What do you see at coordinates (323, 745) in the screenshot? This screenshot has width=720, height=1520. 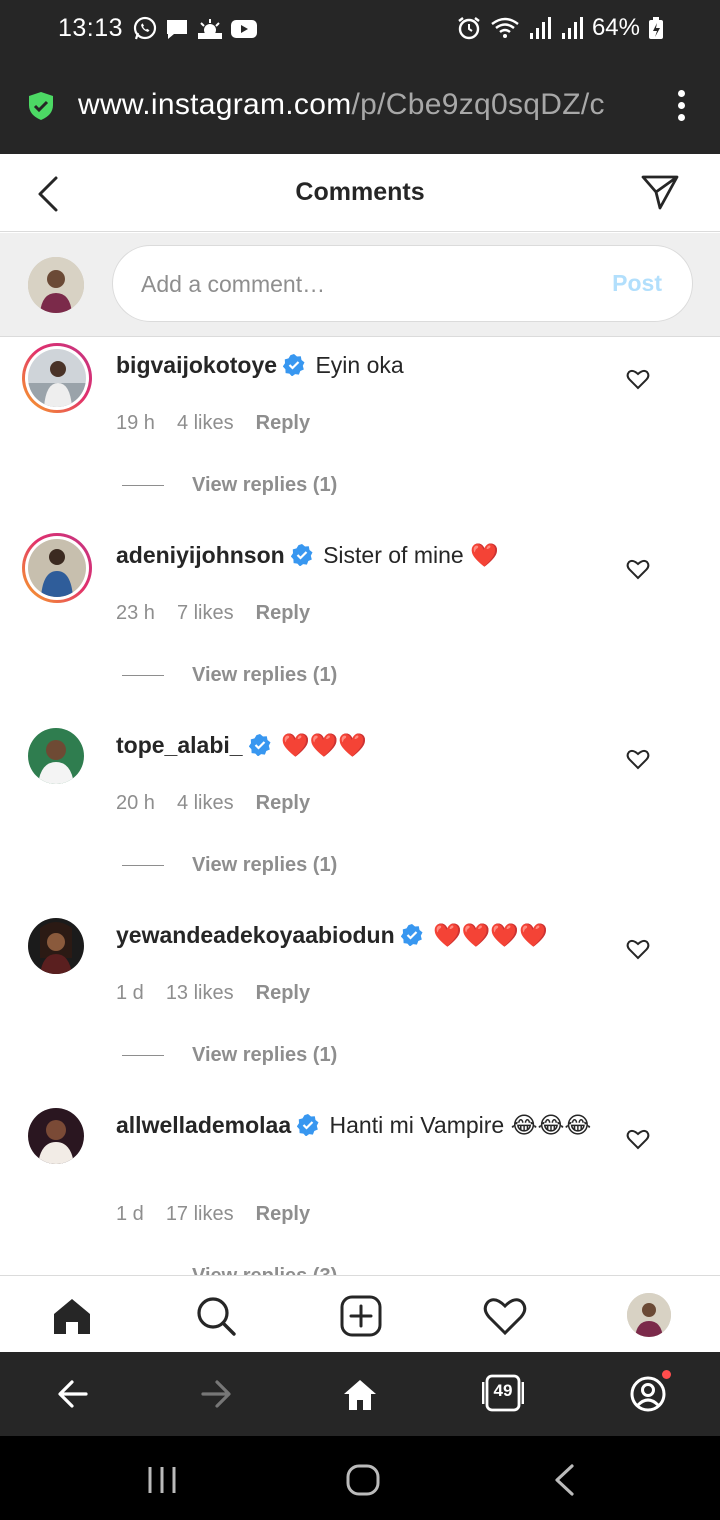 I see `comment-text: ❤️❤️❤️` at bounding box center [323, 745].